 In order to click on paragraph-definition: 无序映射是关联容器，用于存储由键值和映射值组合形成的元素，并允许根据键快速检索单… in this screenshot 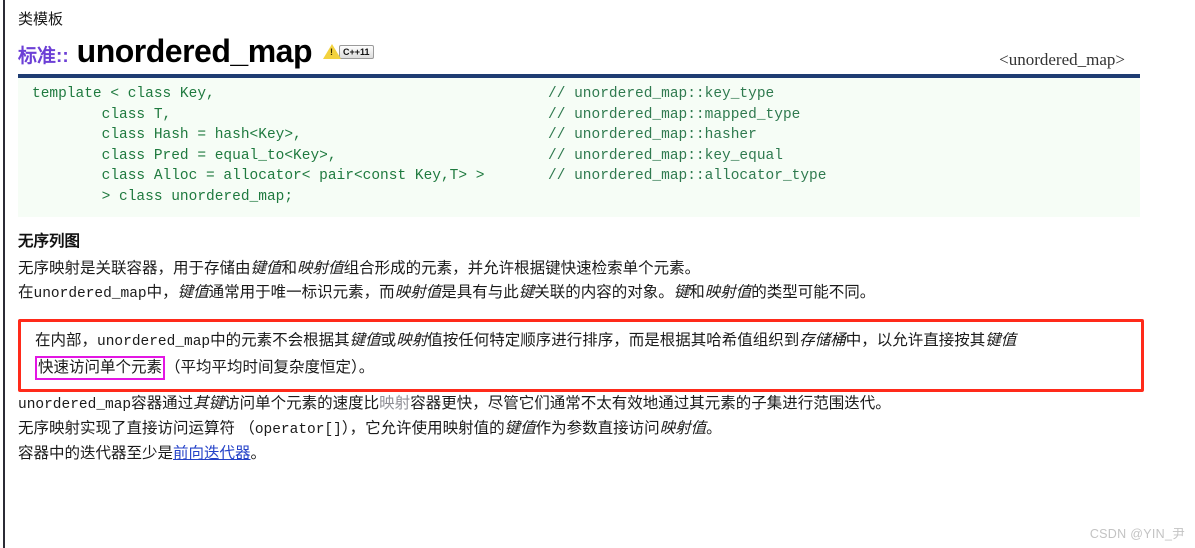, I will do `click(601, 269)`.